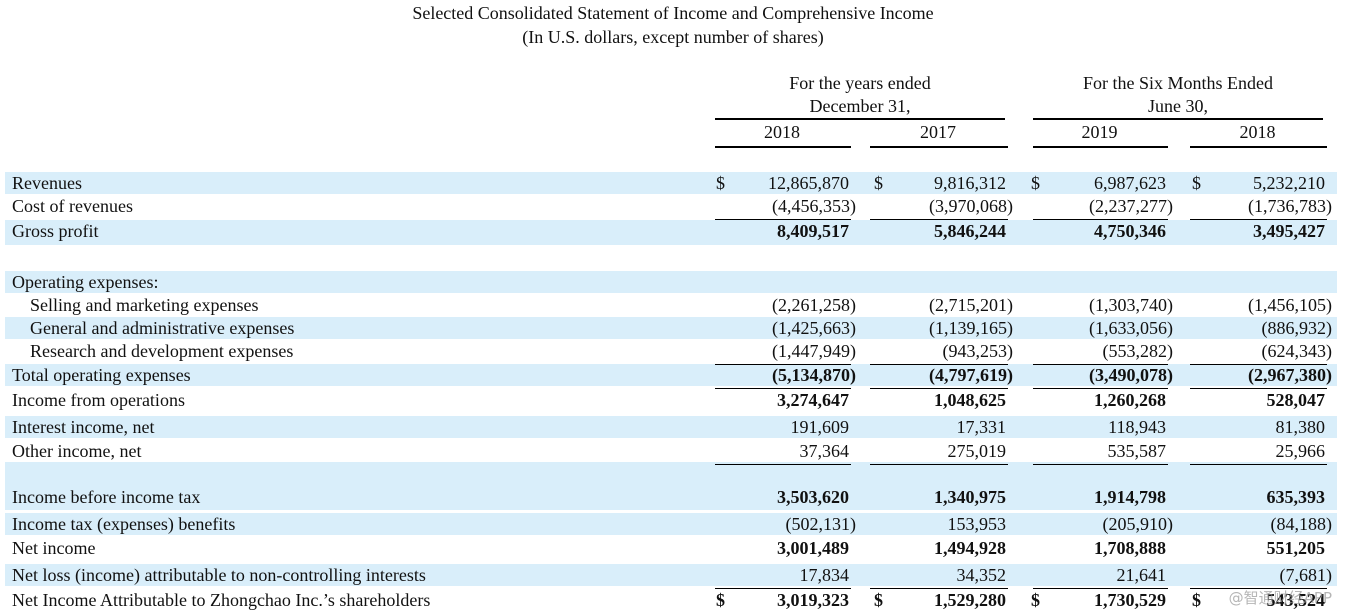 The width and height of the screenshot is (1346, 614). What do you see at coordinates (1099, 132) in the screenshot?
I see `column-header-2: 2019` at bounding box center [1099, 132].